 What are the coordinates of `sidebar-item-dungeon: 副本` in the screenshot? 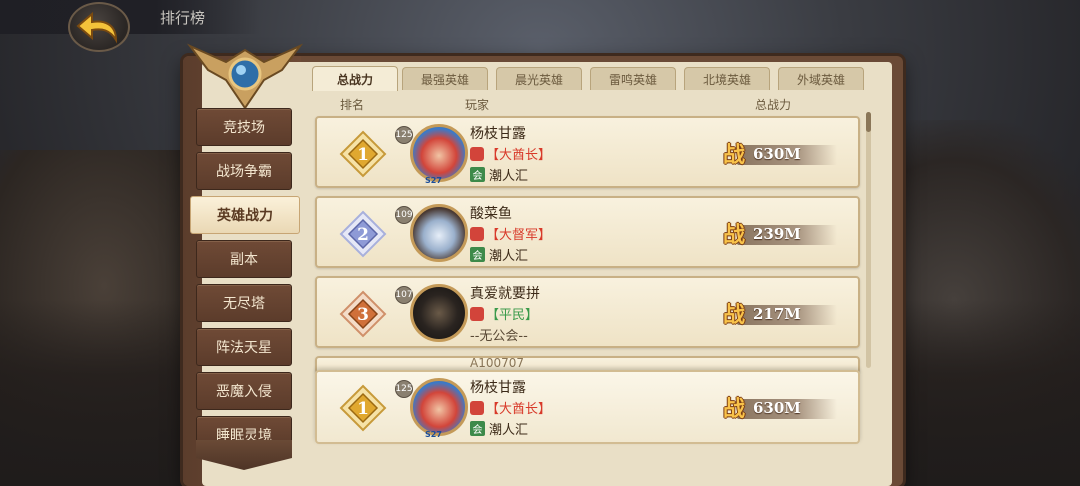 It's located at (244, 259).